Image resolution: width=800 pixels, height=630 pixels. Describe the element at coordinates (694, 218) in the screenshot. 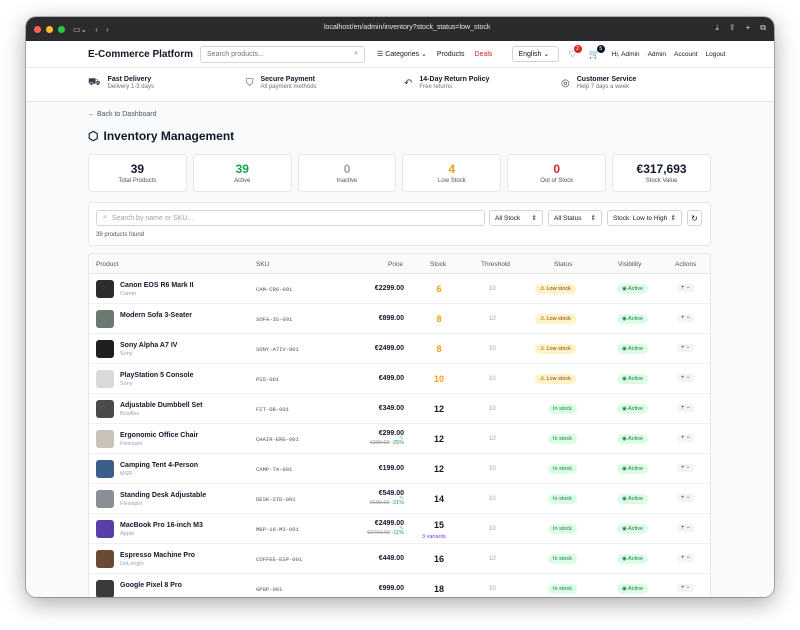

I see `refresh-button: ↻` at that location.